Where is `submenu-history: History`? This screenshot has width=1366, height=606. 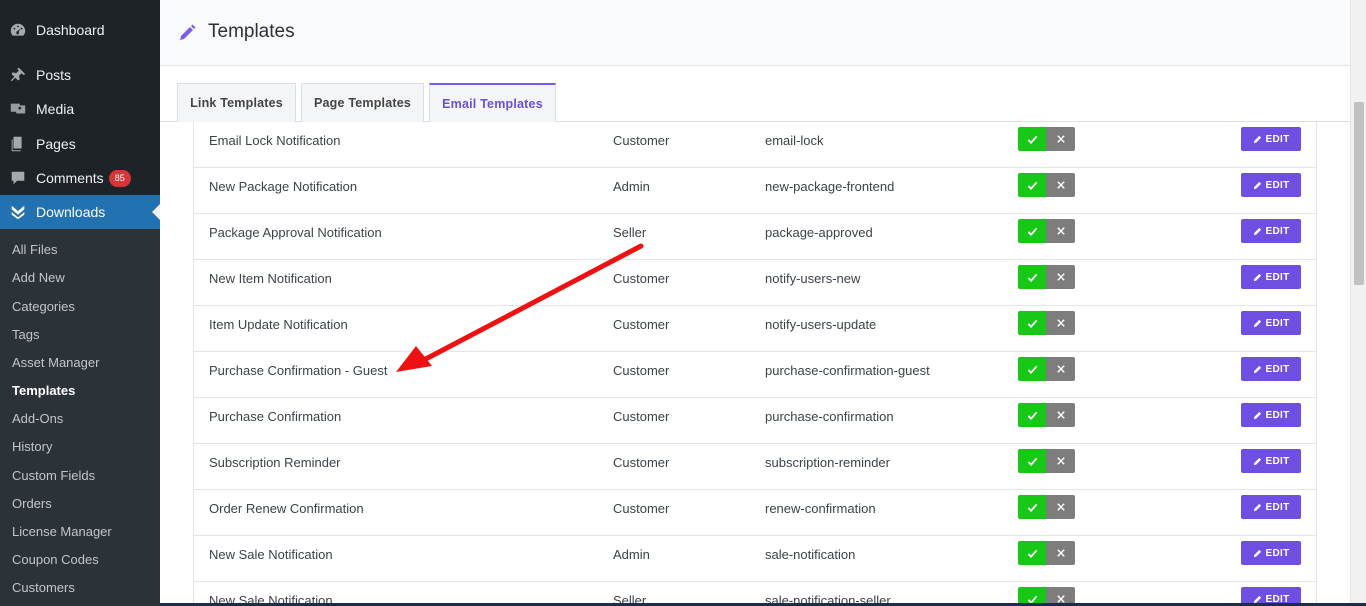
submenu-history: History is located at coordinates (32, 446).